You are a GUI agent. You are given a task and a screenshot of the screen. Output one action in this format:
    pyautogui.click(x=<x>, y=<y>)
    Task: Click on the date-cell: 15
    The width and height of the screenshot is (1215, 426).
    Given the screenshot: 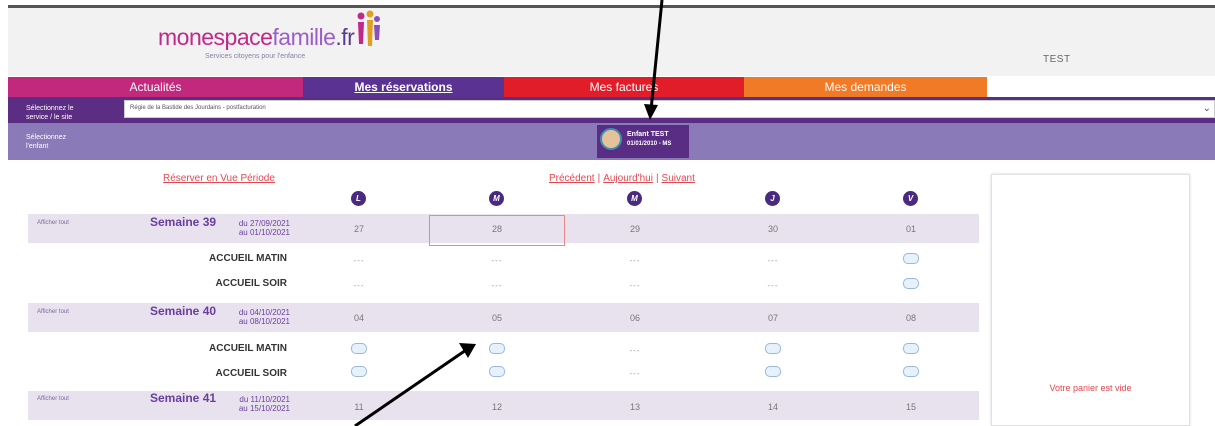 What is the action you would take?
    pyautogui.click(x=910, y=407)
    